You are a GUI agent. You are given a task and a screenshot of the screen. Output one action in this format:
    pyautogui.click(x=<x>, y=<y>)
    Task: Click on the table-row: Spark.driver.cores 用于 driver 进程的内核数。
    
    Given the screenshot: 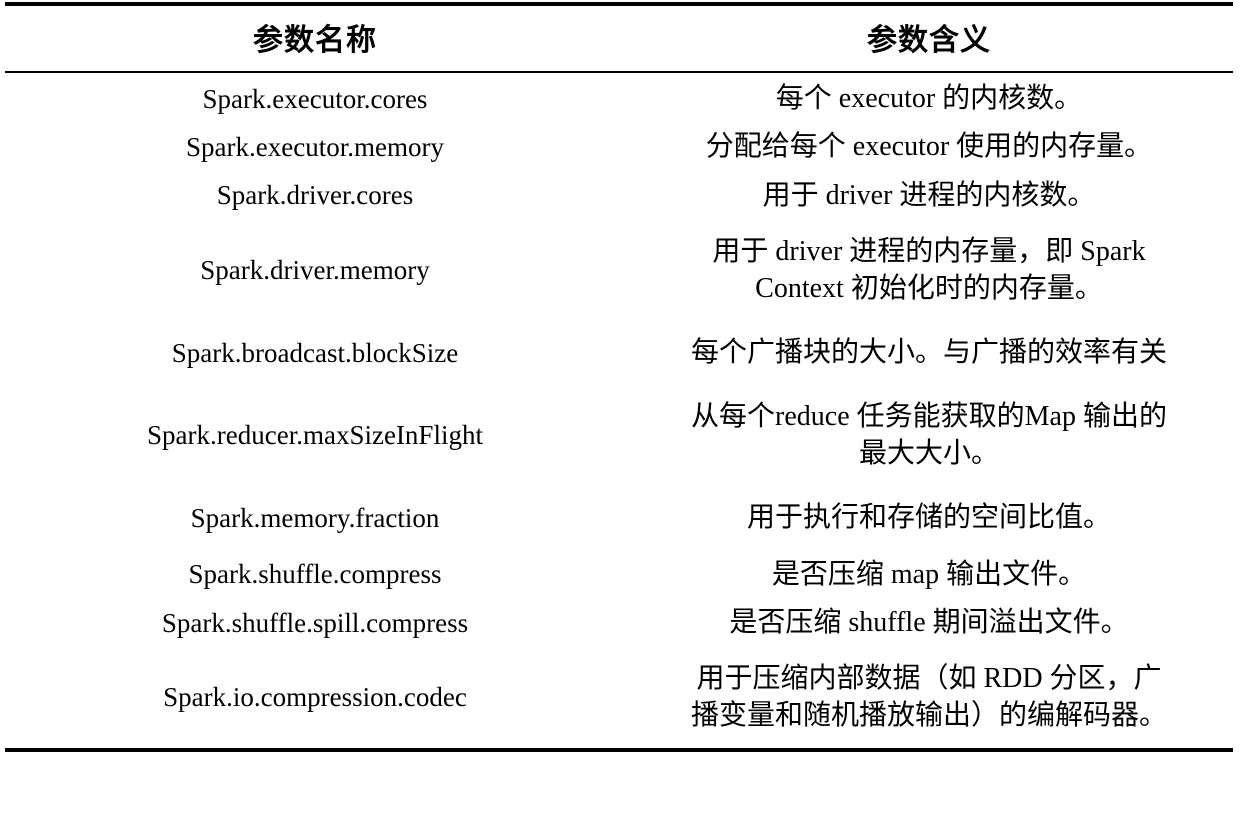 What is the action you would take?
    pyautogui.click(x=619, y=196)
    